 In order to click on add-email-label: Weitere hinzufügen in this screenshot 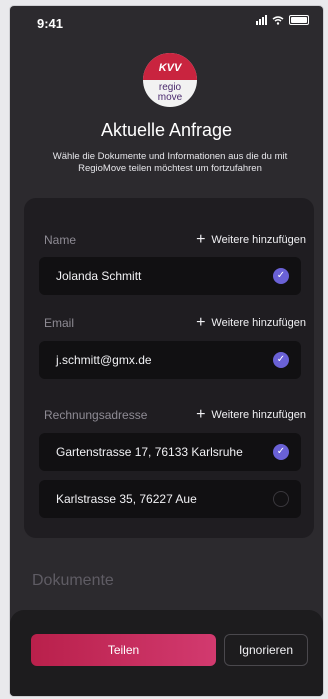, I will do `click(258, 323)`.